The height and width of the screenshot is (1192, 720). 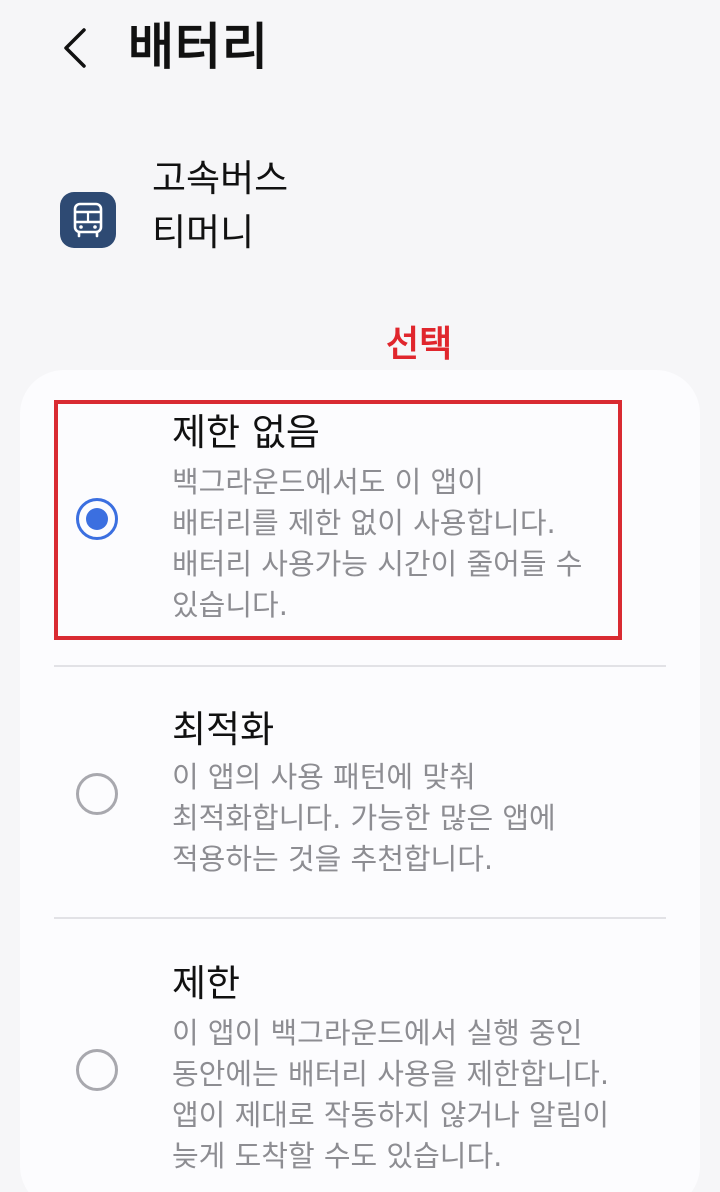 What do you see at coordinates (97, 794) in the screenshot?
I see `radio-optimized` at bounding box center [97, 794].